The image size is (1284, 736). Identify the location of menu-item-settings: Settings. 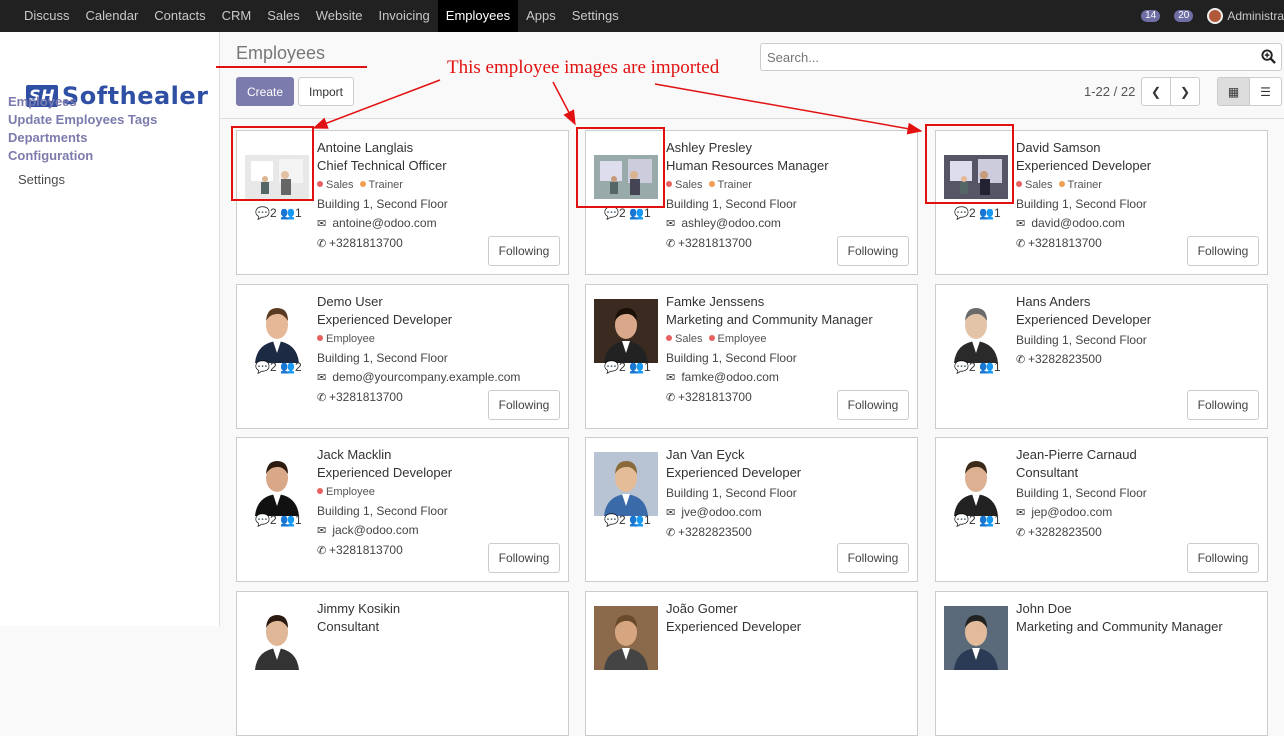
(595, 16).